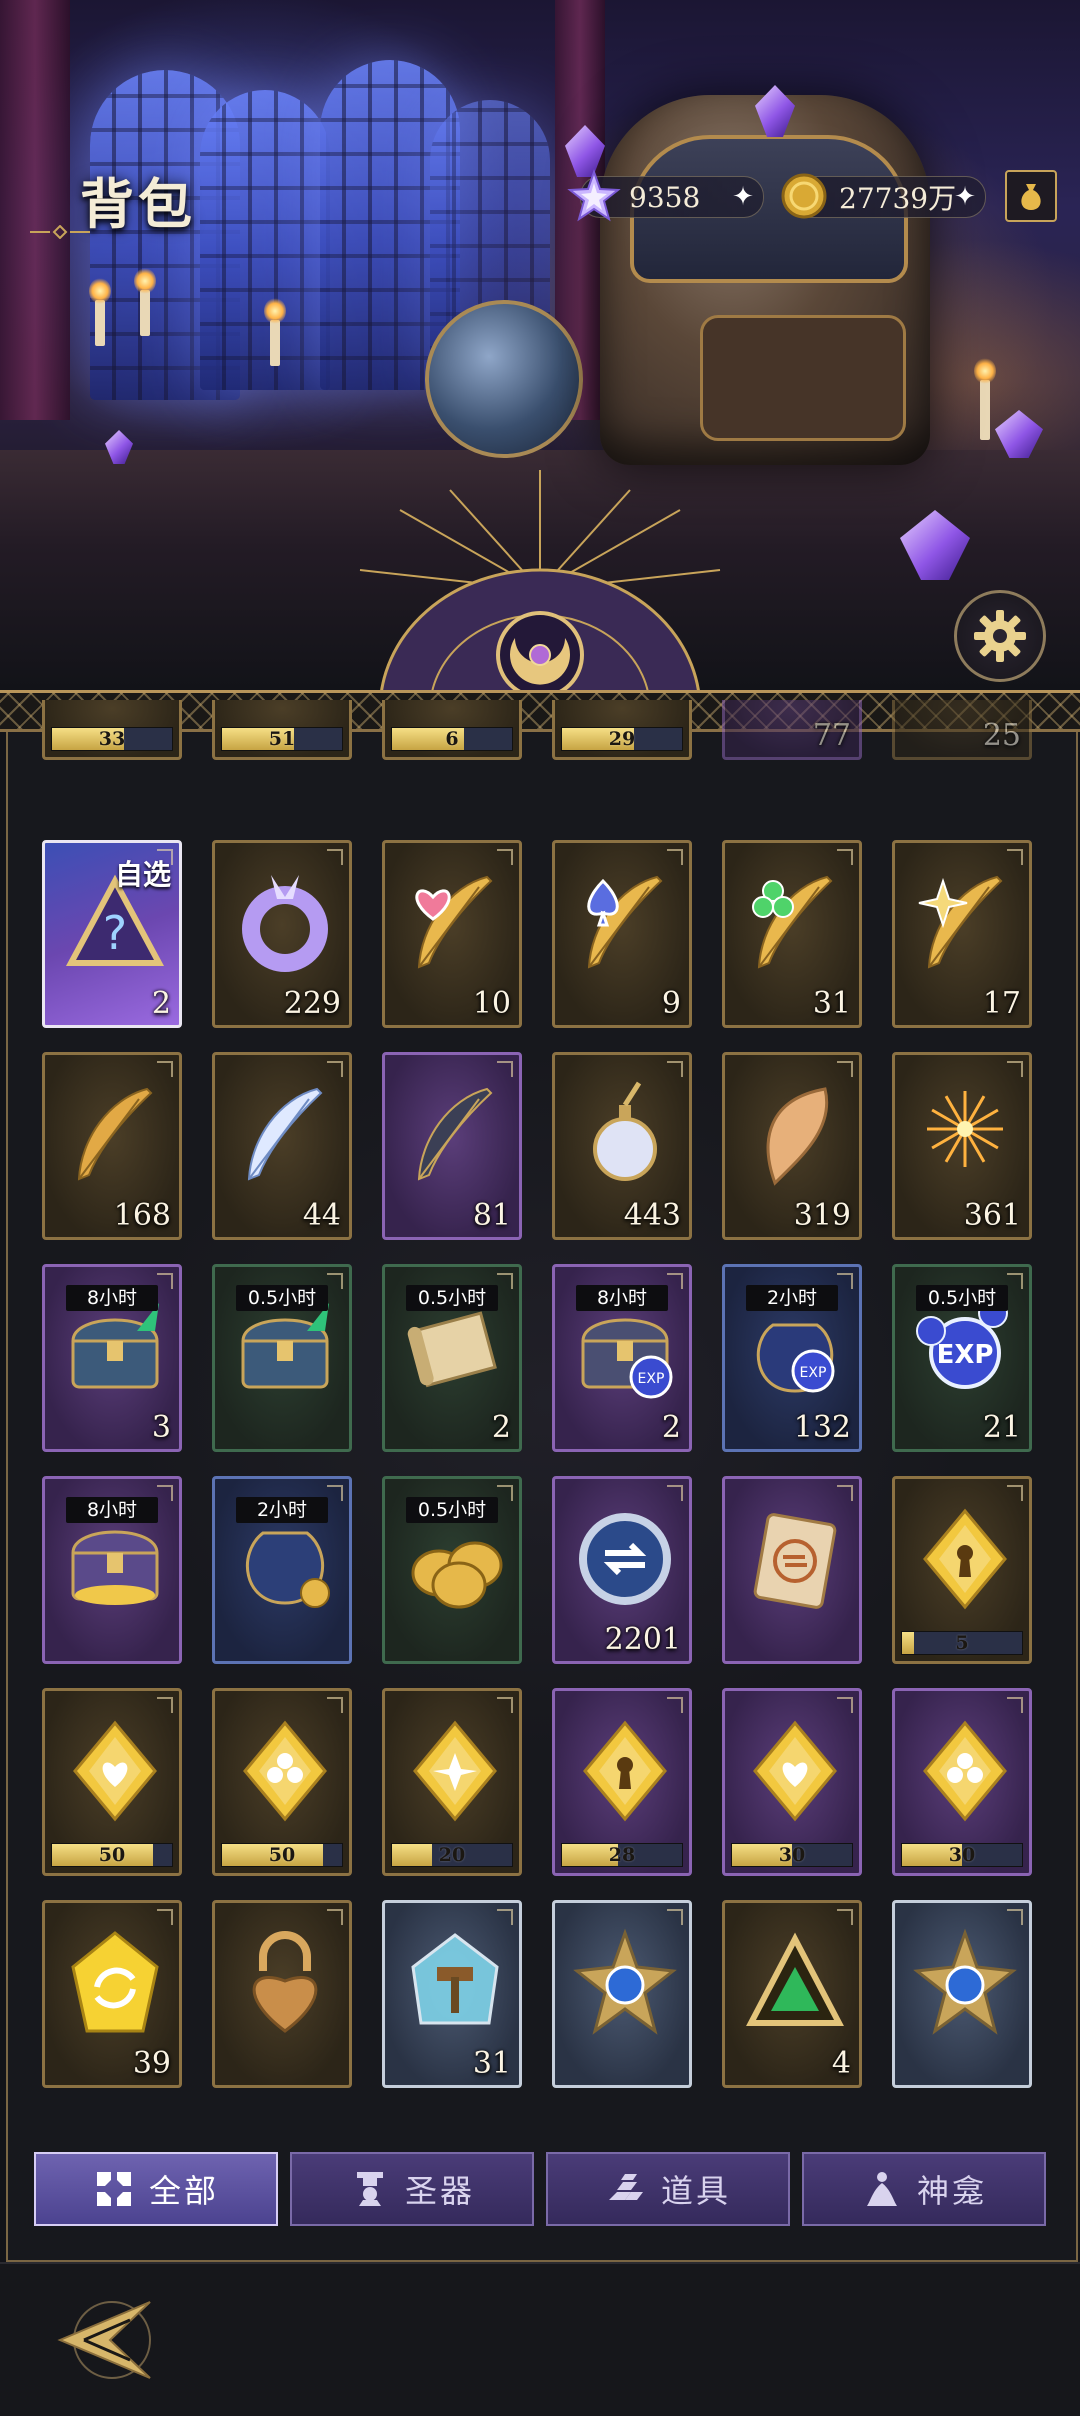 The height and width of the screenshot is (2416, 1080). What do you see at coordinates (594, 195) in the screenshot?
I see `star-crystal-icon` at bounding box center [594, 195].